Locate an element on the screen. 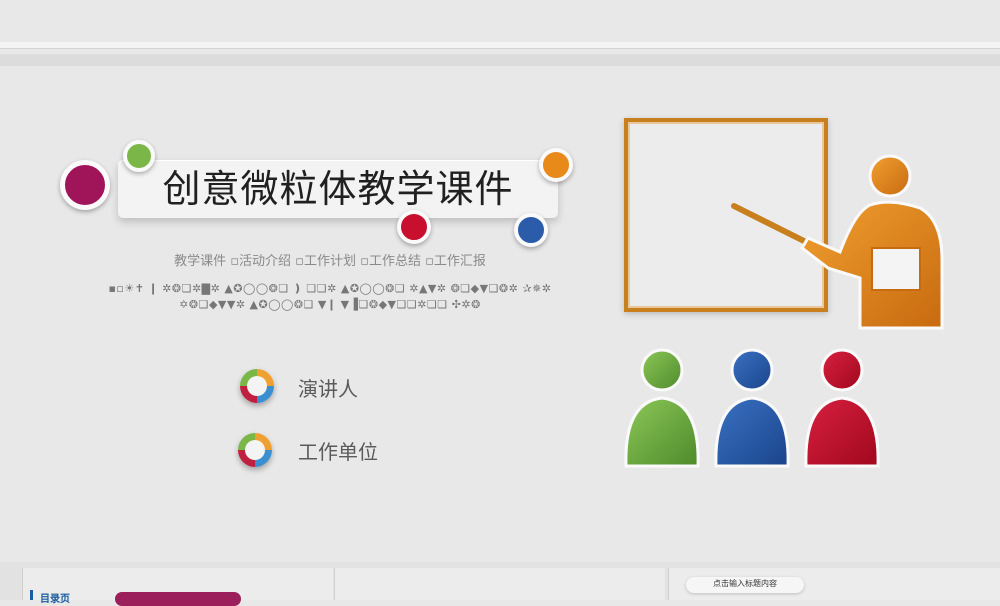 Image resolution: width=1000 pixels, height=606 pixels. presenter-label: 演讲人 is located at coordinates (328, 389).